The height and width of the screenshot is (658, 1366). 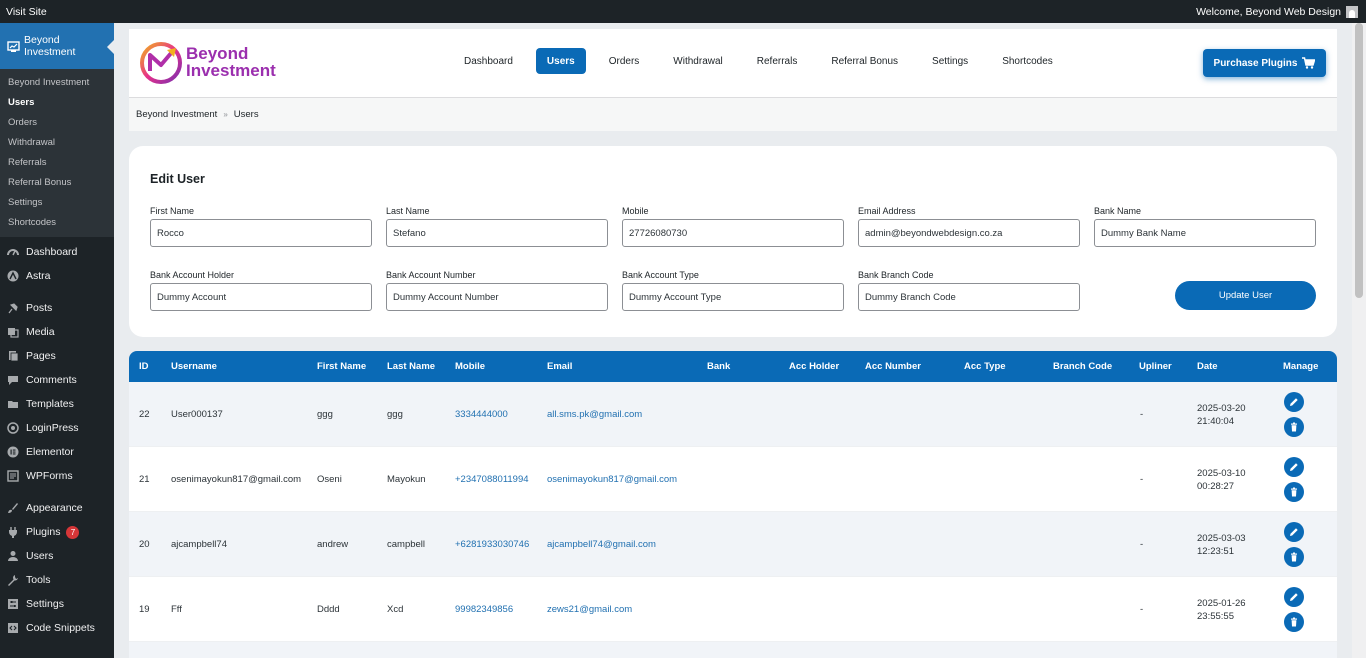 What do you see at coordinates (57, 183) in the screenshot?
I see `submenu-item-referral-bonus: Referral Bonus` at bounding box center [57, 183].